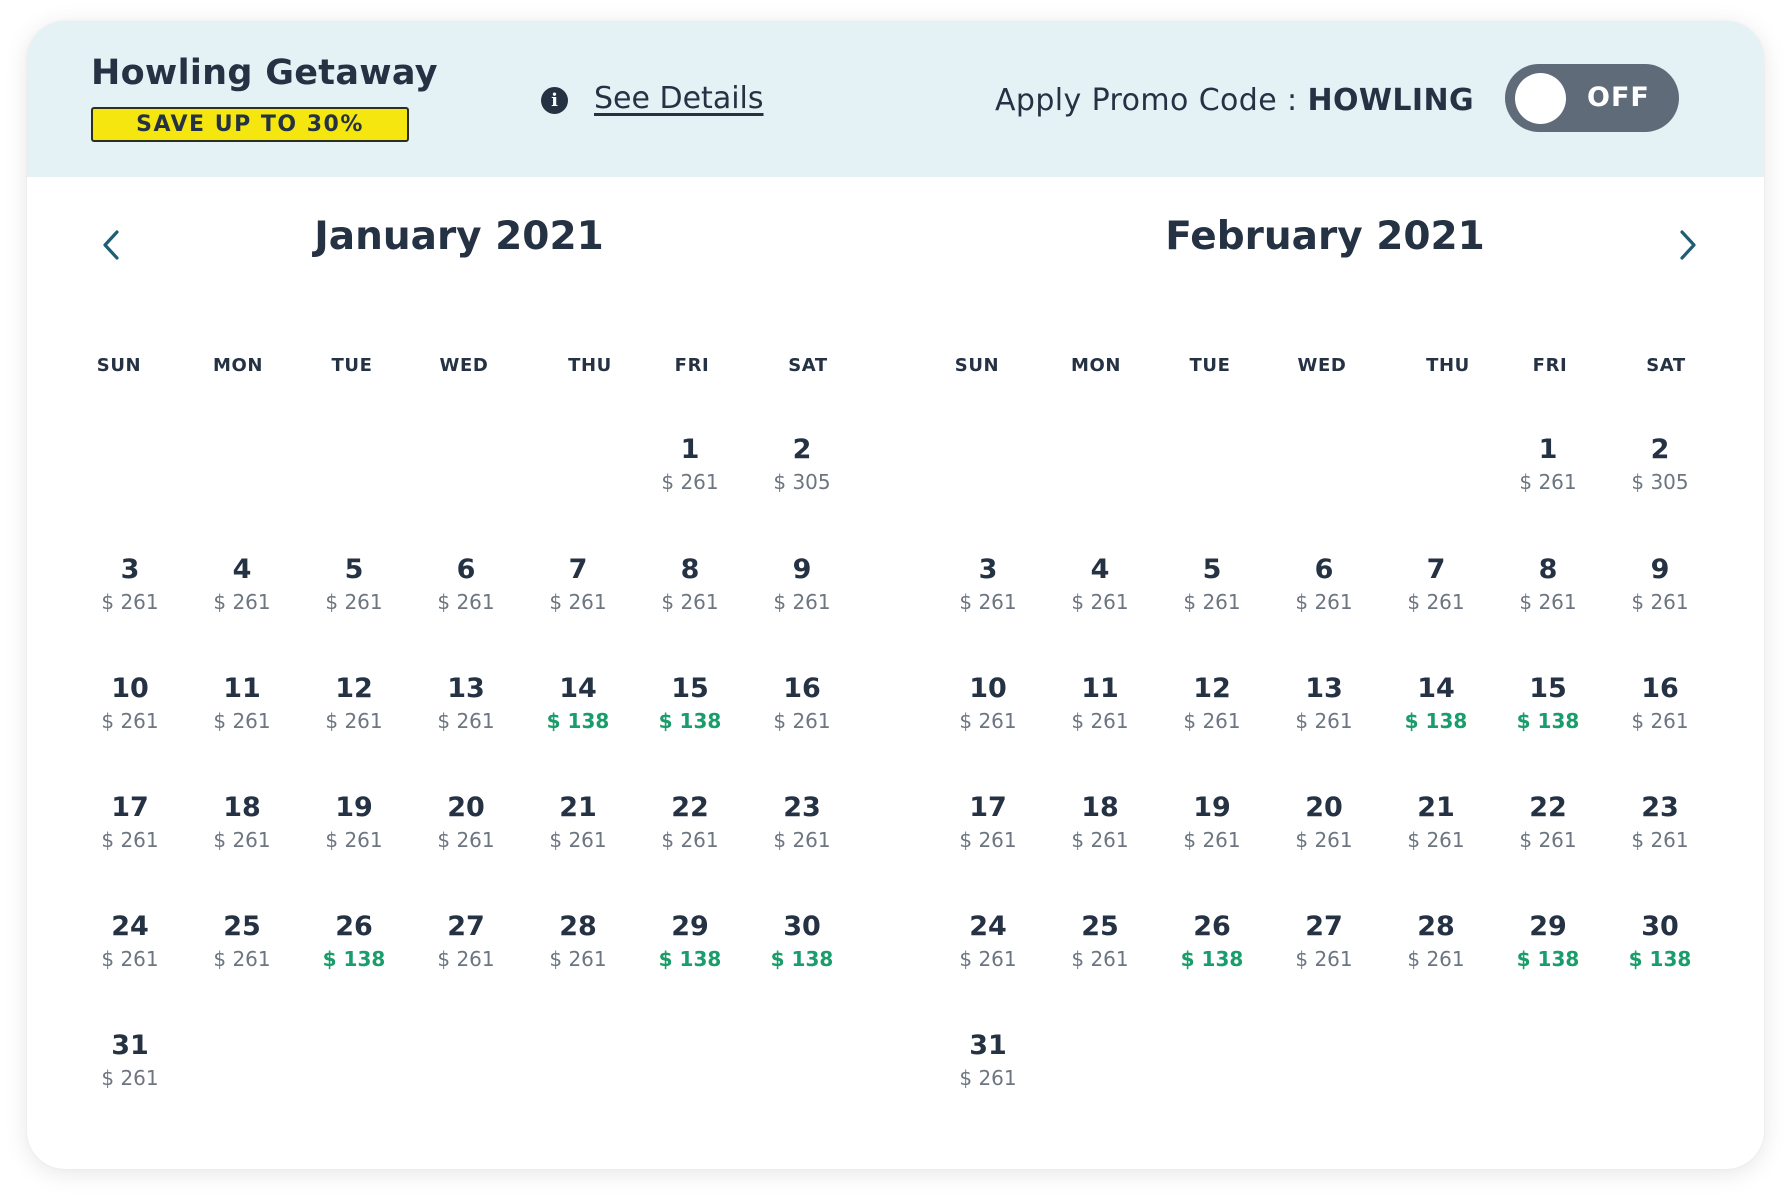 This screenshot has width=1791, height=1203. Describe the element at coordinates (578, 926) in the screenshot. I see `day-number: 28` at that location.